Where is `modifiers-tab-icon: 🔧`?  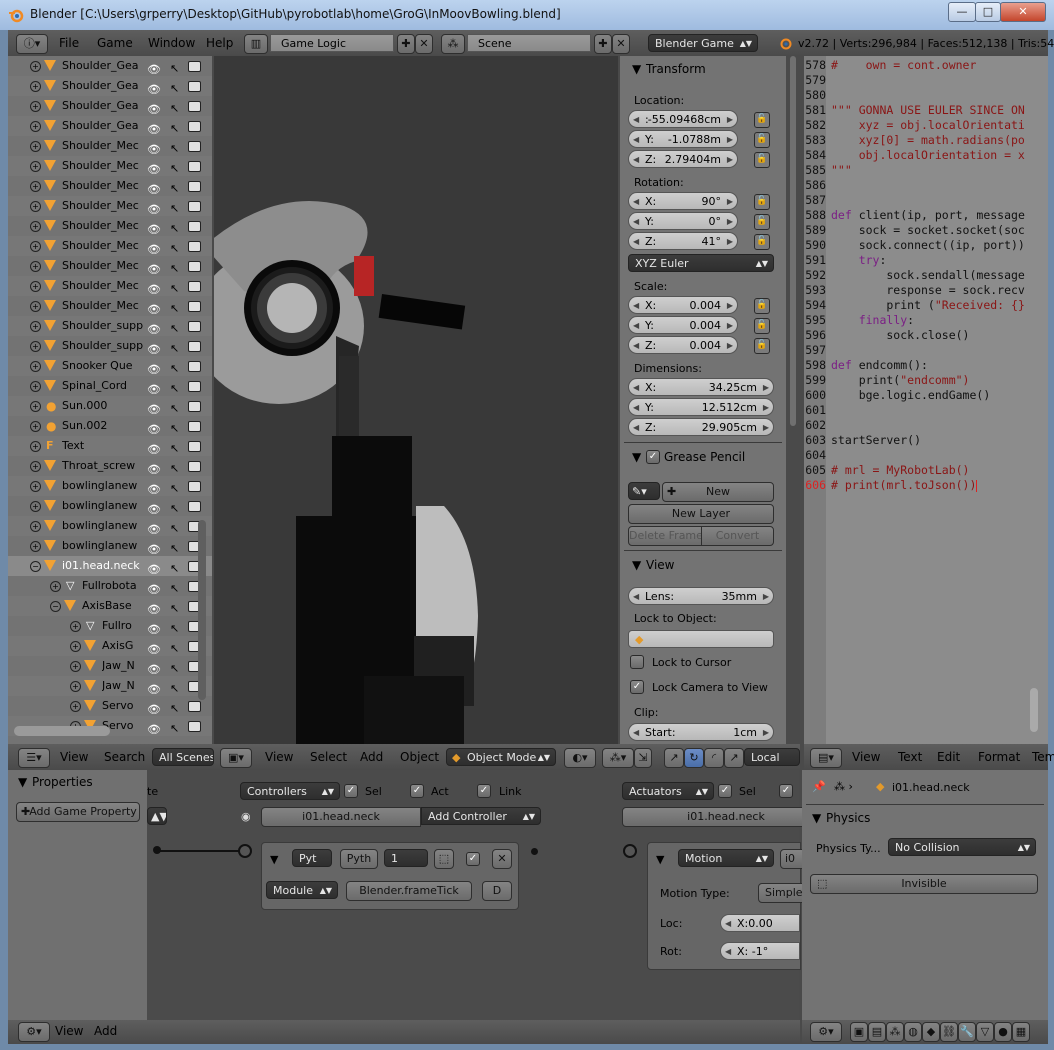 modifiers-tab-icon: 🔧 is located at coordinates (967, 1032).